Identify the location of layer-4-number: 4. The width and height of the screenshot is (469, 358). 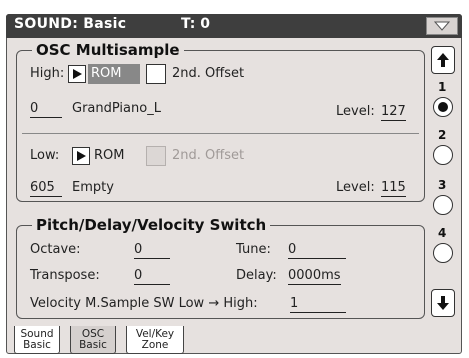
(442, 233).